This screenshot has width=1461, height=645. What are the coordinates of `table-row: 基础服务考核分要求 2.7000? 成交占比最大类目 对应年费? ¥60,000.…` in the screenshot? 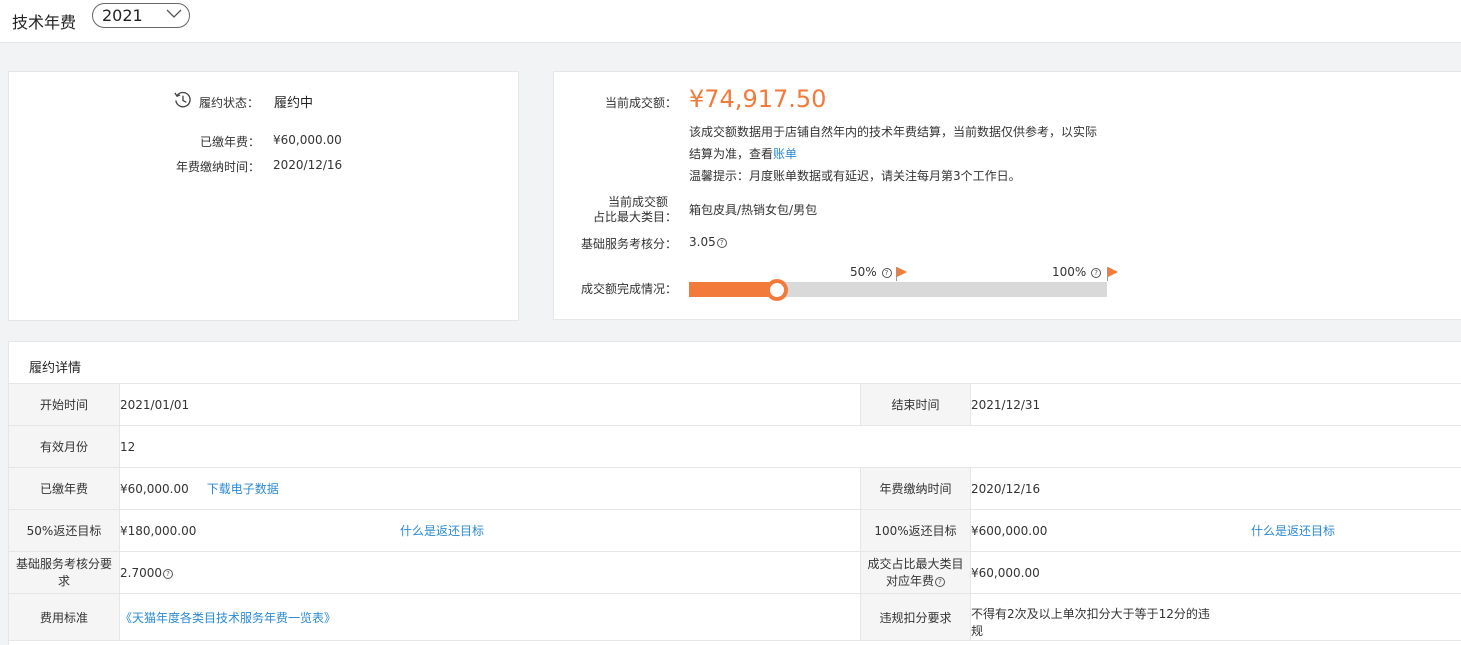 It's located at (734, 572).